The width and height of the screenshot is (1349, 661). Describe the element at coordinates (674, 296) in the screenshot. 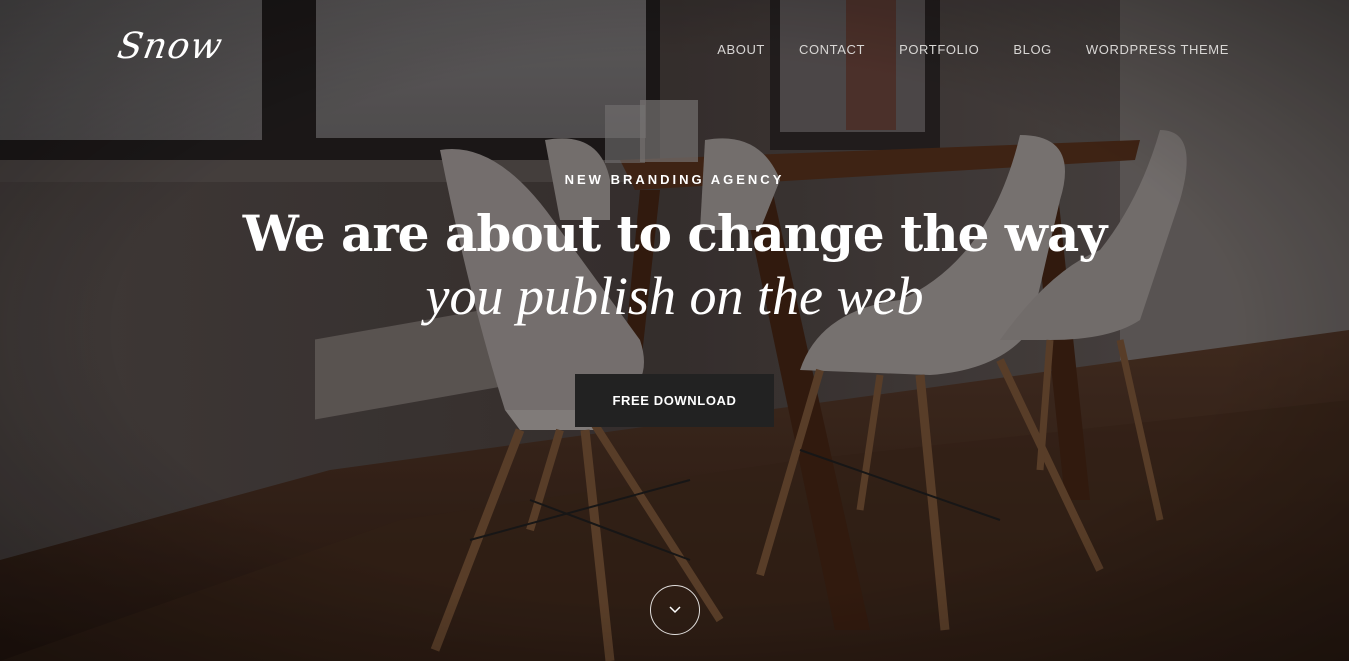

I see `hero-subheadline: you publish on the web` at that location.